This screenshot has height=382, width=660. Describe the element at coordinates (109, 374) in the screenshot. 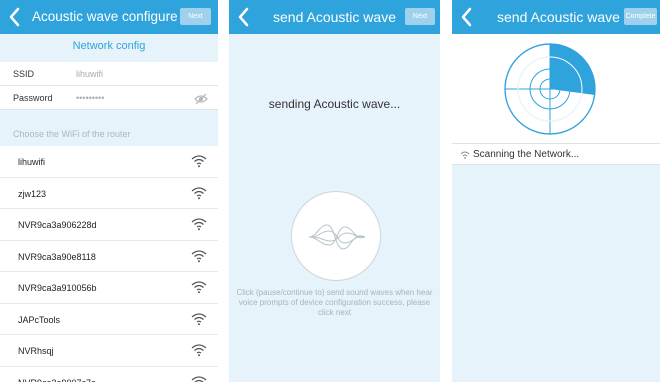

I see `wifi-list-item: NVR9ca3a9007c7e` at that location.